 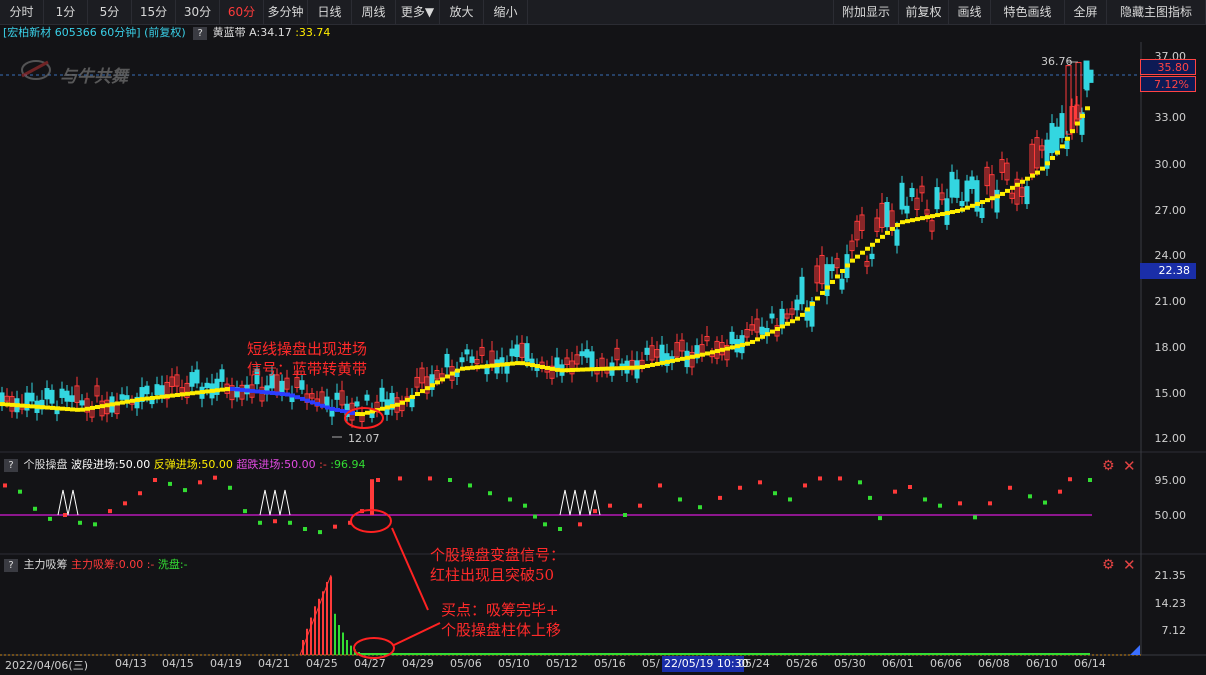 I want to click on x-tick: 05/16, so click(x=610, y=663).